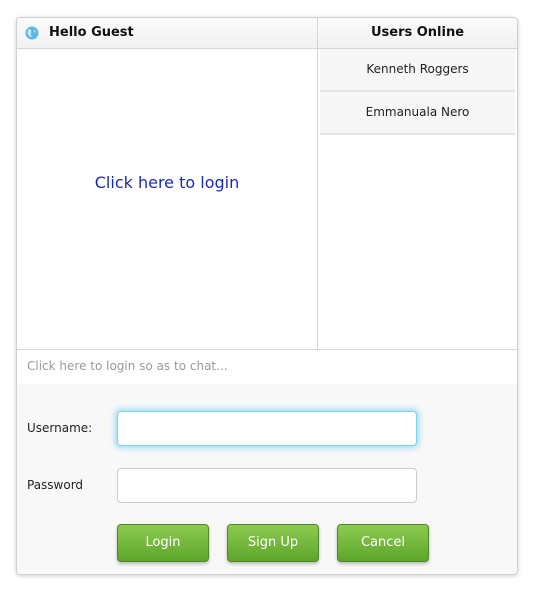 This screenshot has width=533, height=593. I want to click on users-online-header: Users Online, so click(417, 33).